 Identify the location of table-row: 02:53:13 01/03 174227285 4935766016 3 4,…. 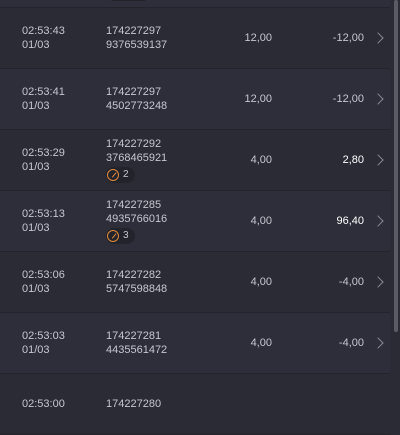
(195, 221).